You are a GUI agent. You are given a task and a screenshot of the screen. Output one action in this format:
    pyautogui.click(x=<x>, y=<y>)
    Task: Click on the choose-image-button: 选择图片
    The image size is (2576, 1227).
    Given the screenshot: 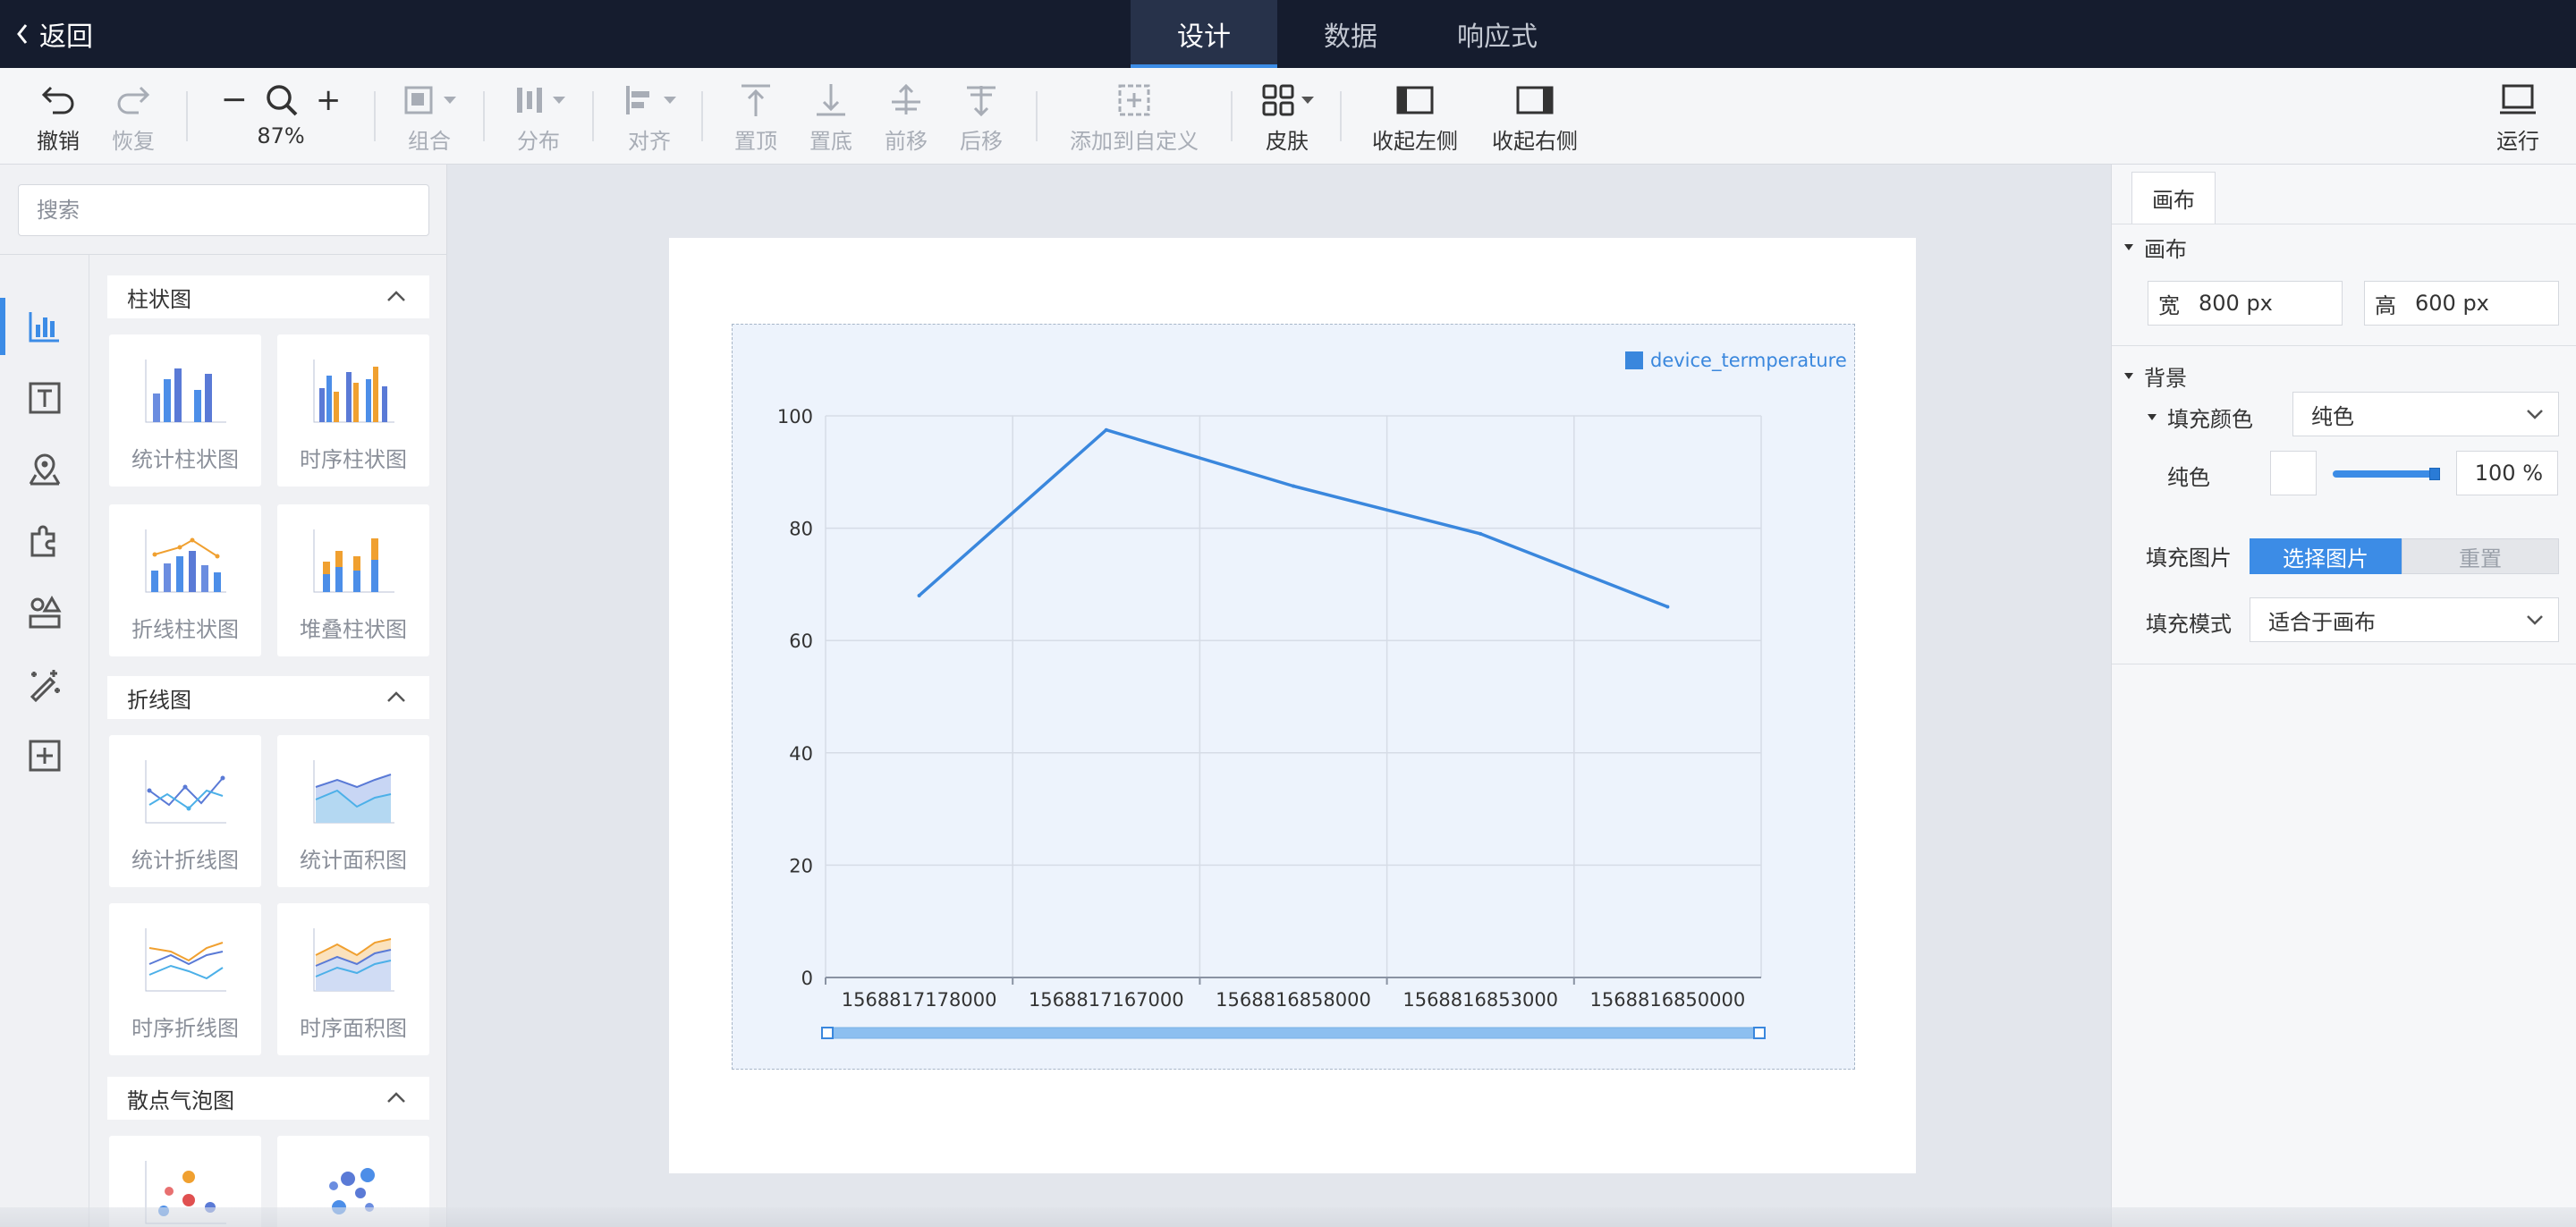 What is the action you would take?
    pyautogui.click(x=2326, y=556)
    